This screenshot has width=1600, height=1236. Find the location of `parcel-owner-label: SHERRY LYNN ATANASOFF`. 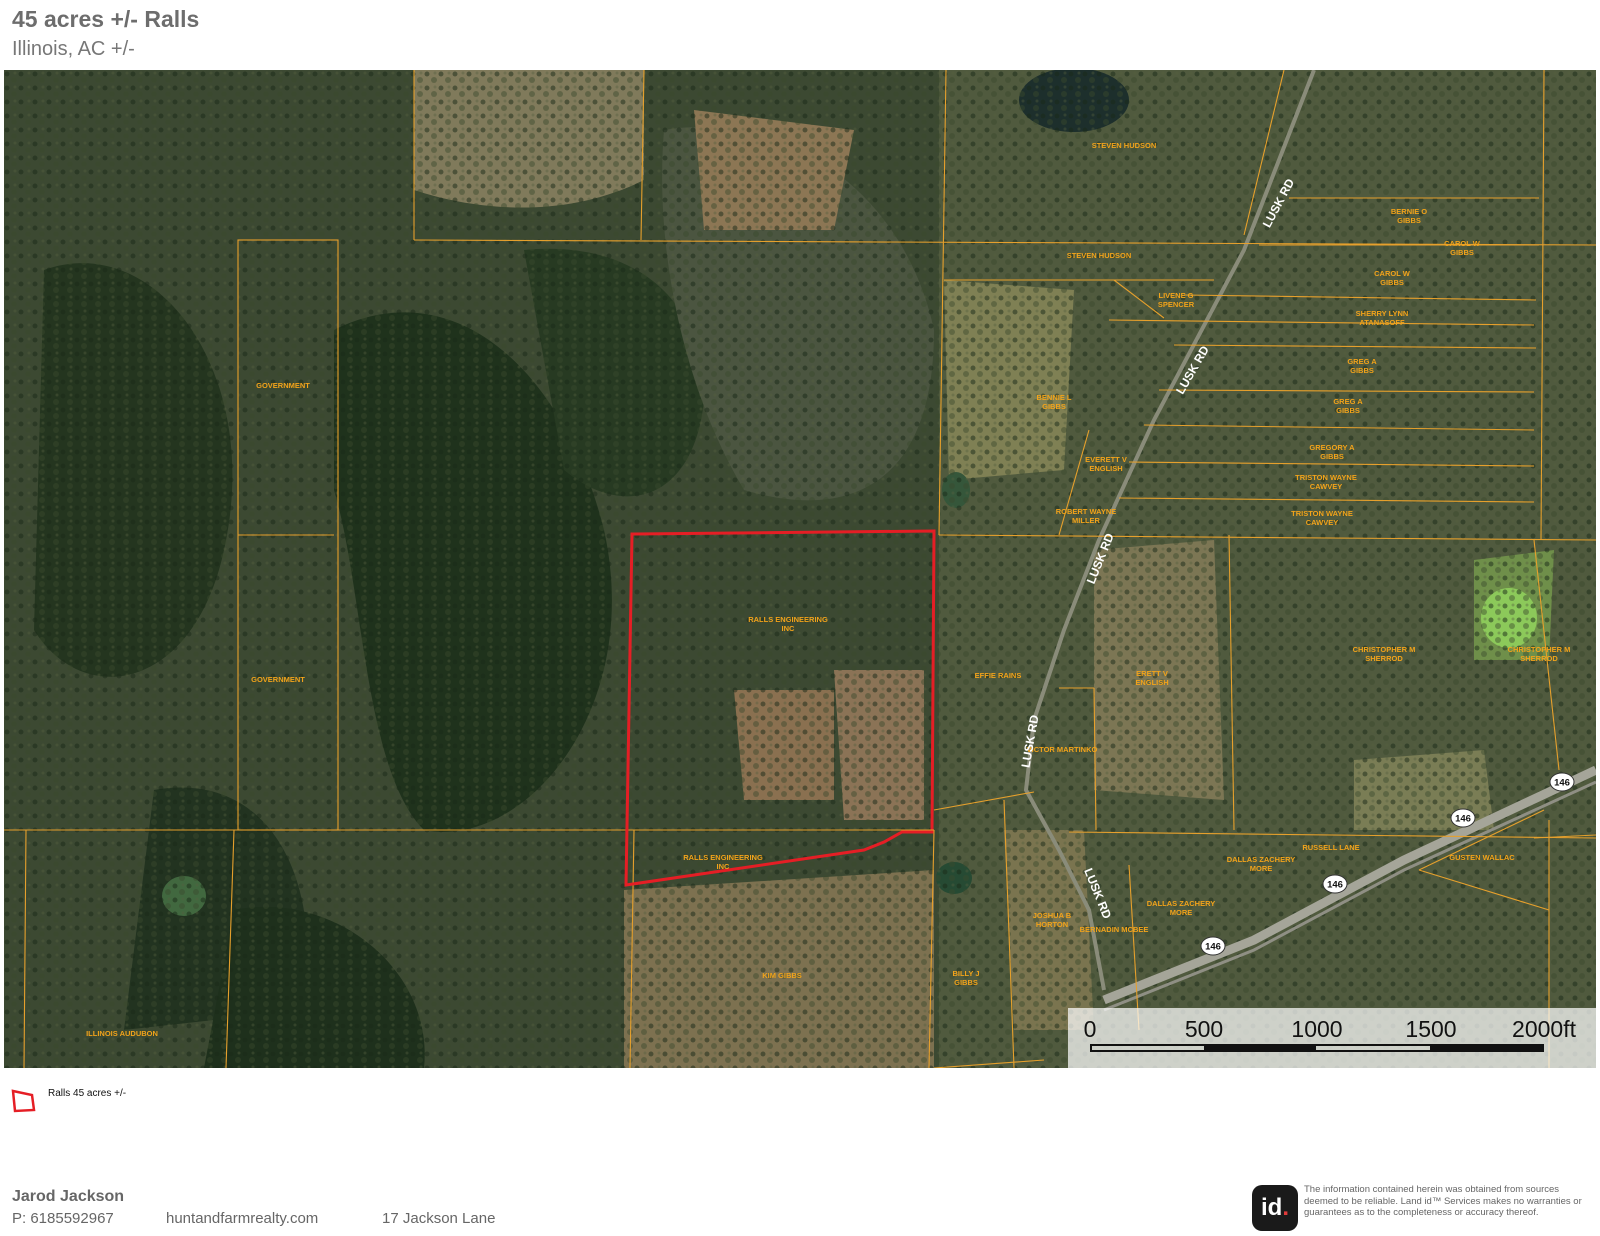

parcel-owner-label: SHERRY LYNN ATANASOFF is located at coordinates (1382, 318).